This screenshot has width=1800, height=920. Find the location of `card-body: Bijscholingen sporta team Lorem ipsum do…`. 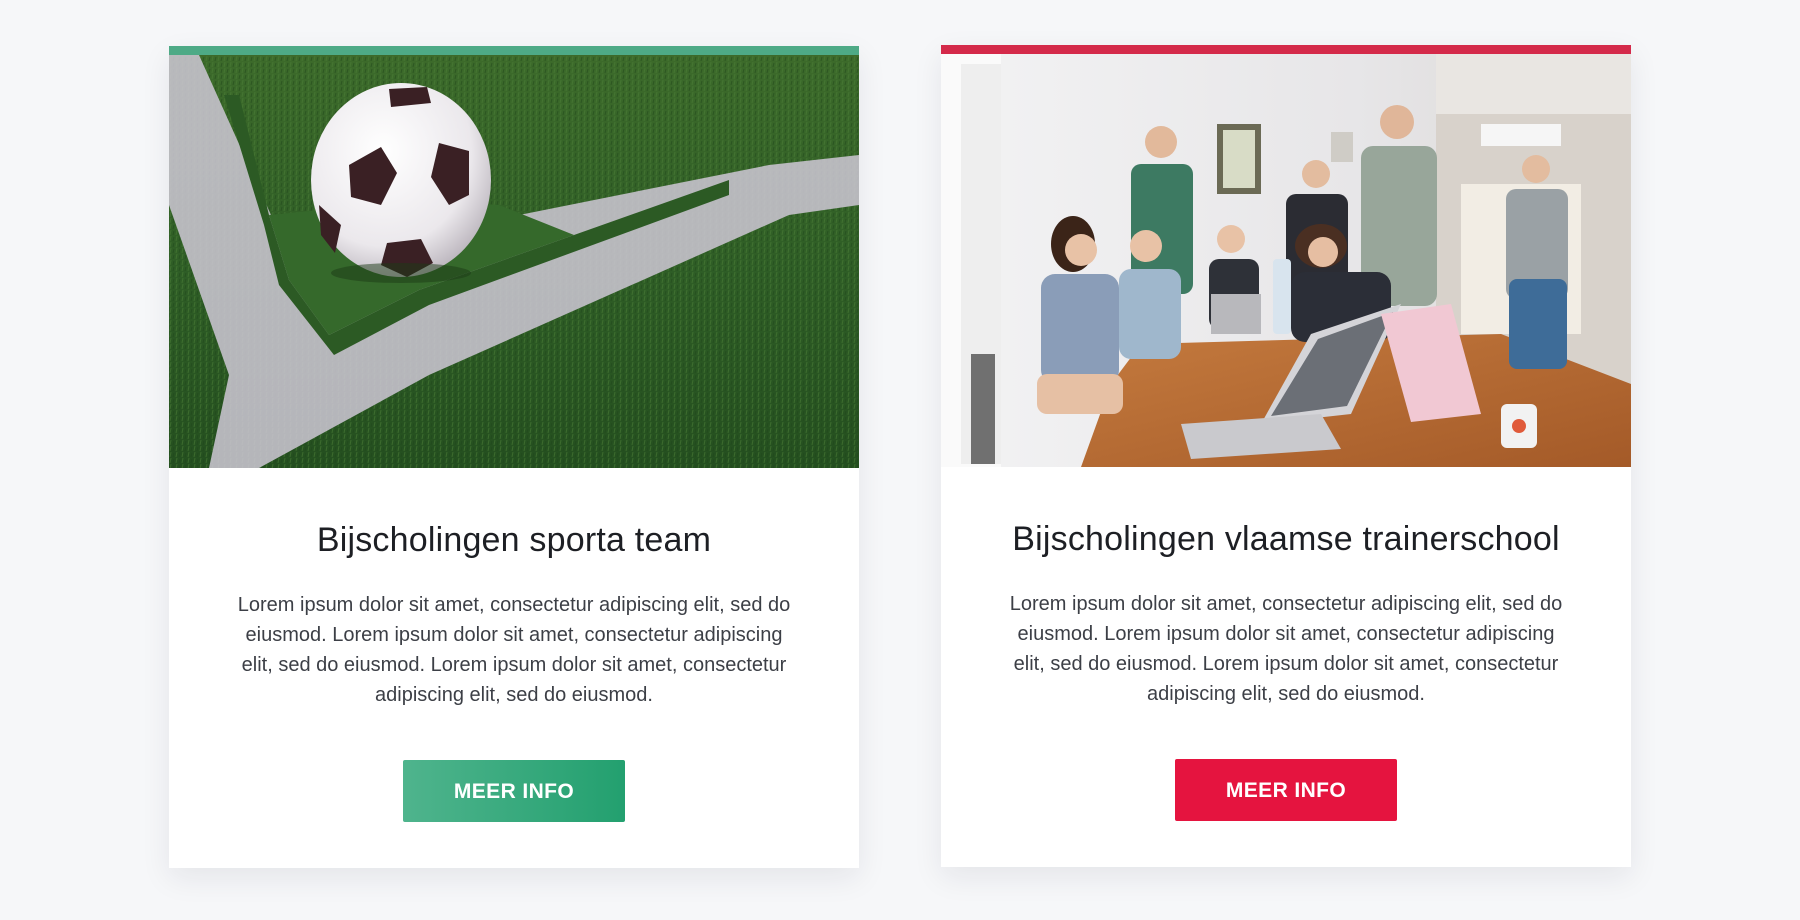

card-body: Bijscholingen sporta team Lorem ipsum do… is located at coordinates (514, 671).